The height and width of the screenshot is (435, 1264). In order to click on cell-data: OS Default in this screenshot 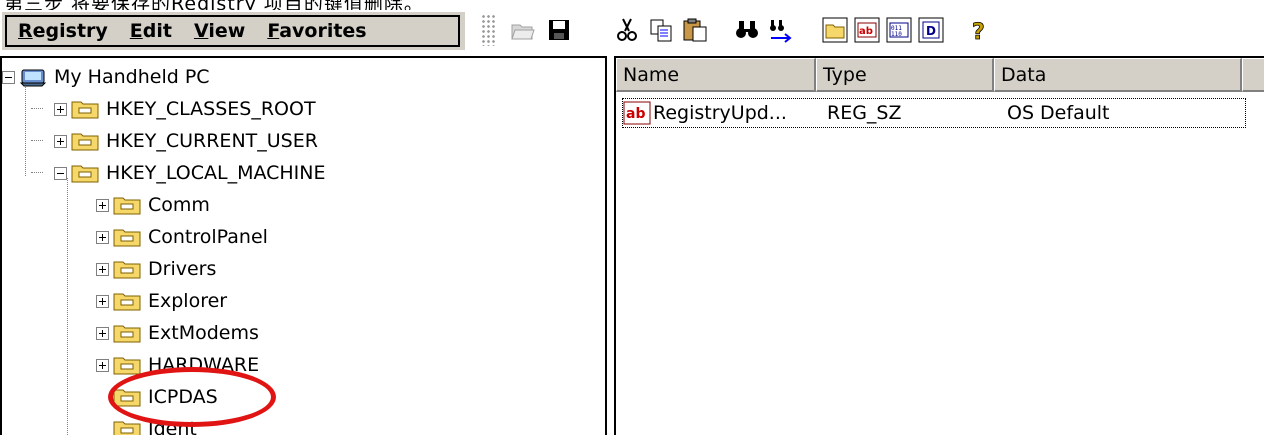, I will do `click(1058, 113)`.